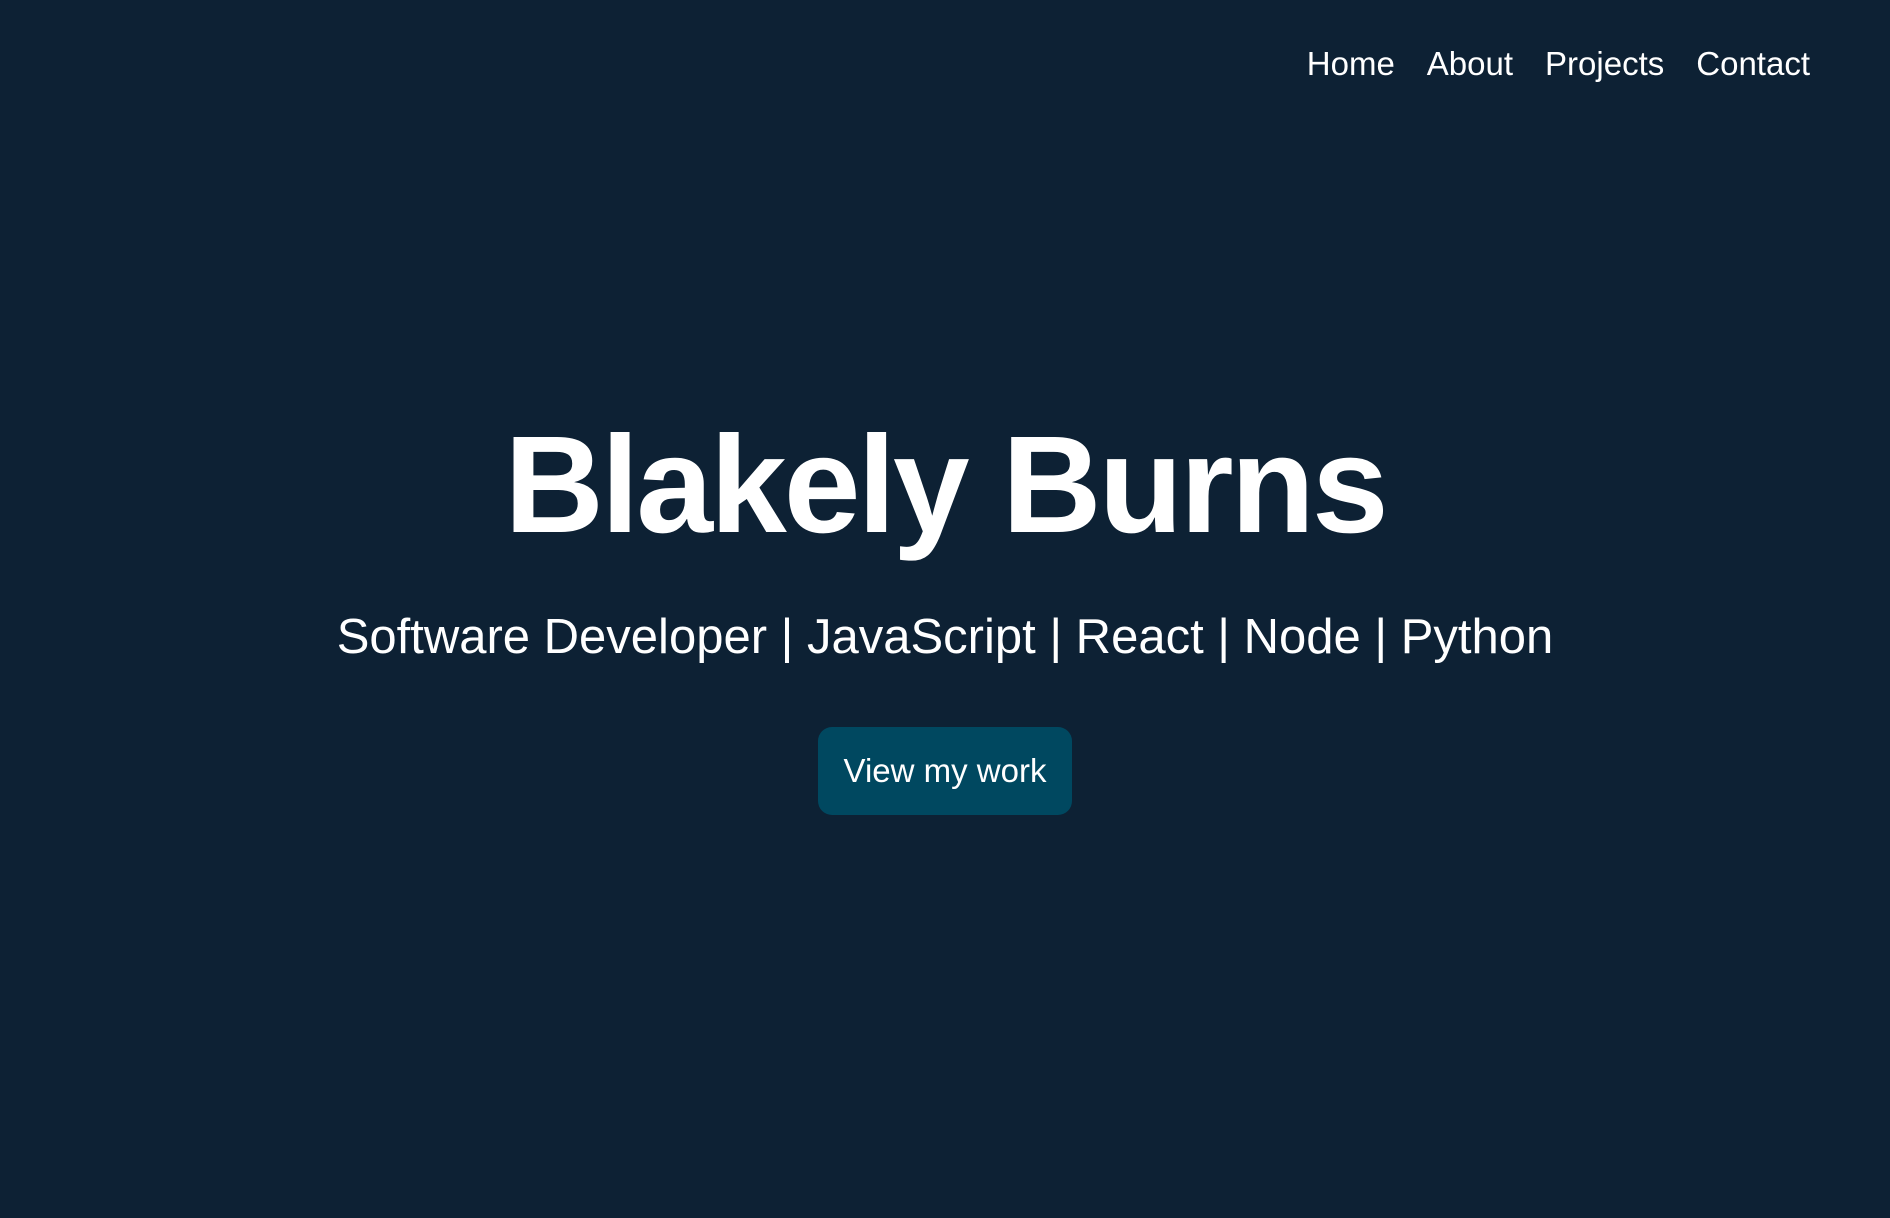 This screenshot has height=1218, width=1890. I want to click on hero-actions: View my work, so click(945, 771).